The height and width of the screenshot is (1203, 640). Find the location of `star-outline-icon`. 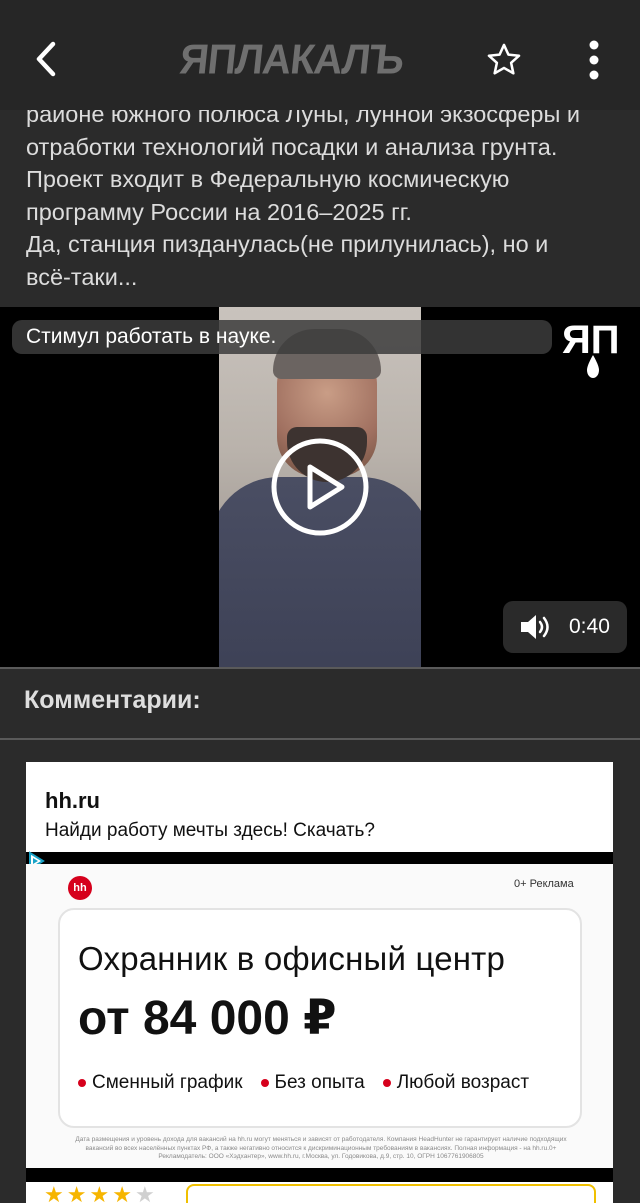

star-outline-icon is located at coordinates (504, 59).